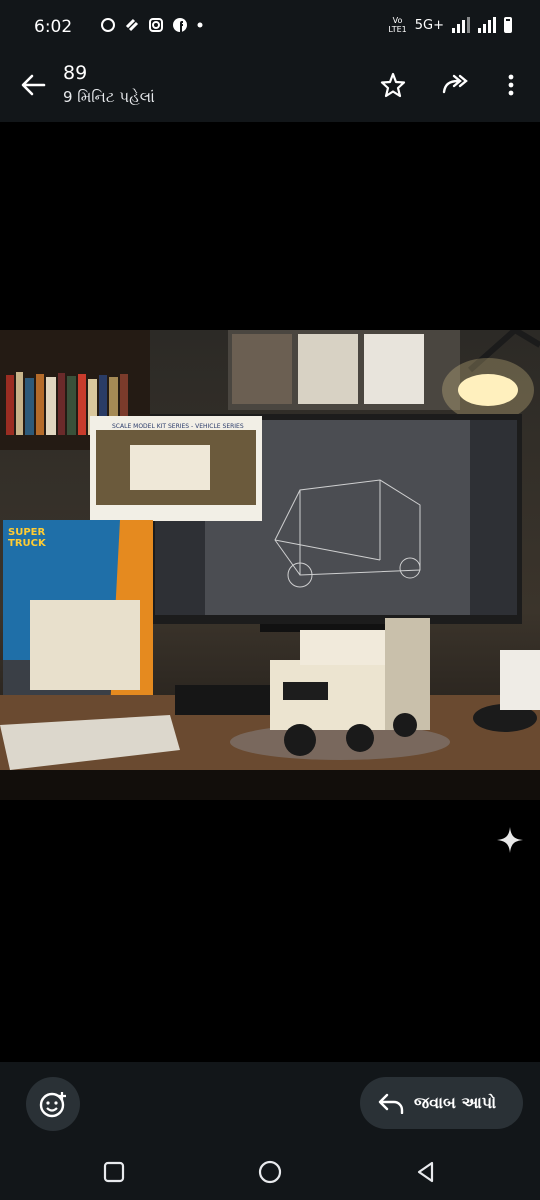 This screenshot has height=1200, width=540. What do you see at coordinates (75, 73) in the screenshot?
I see `sender-title: 89` at bounding box center [75, 73].